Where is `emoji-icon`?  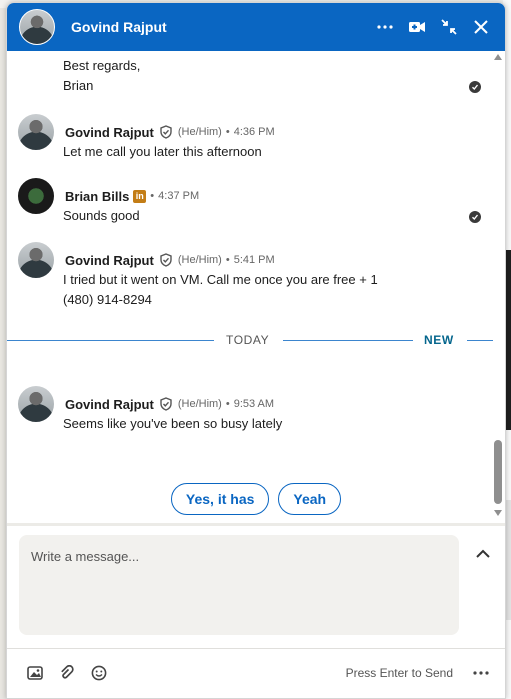 emoji-icon is located at coordinates (99, 673).